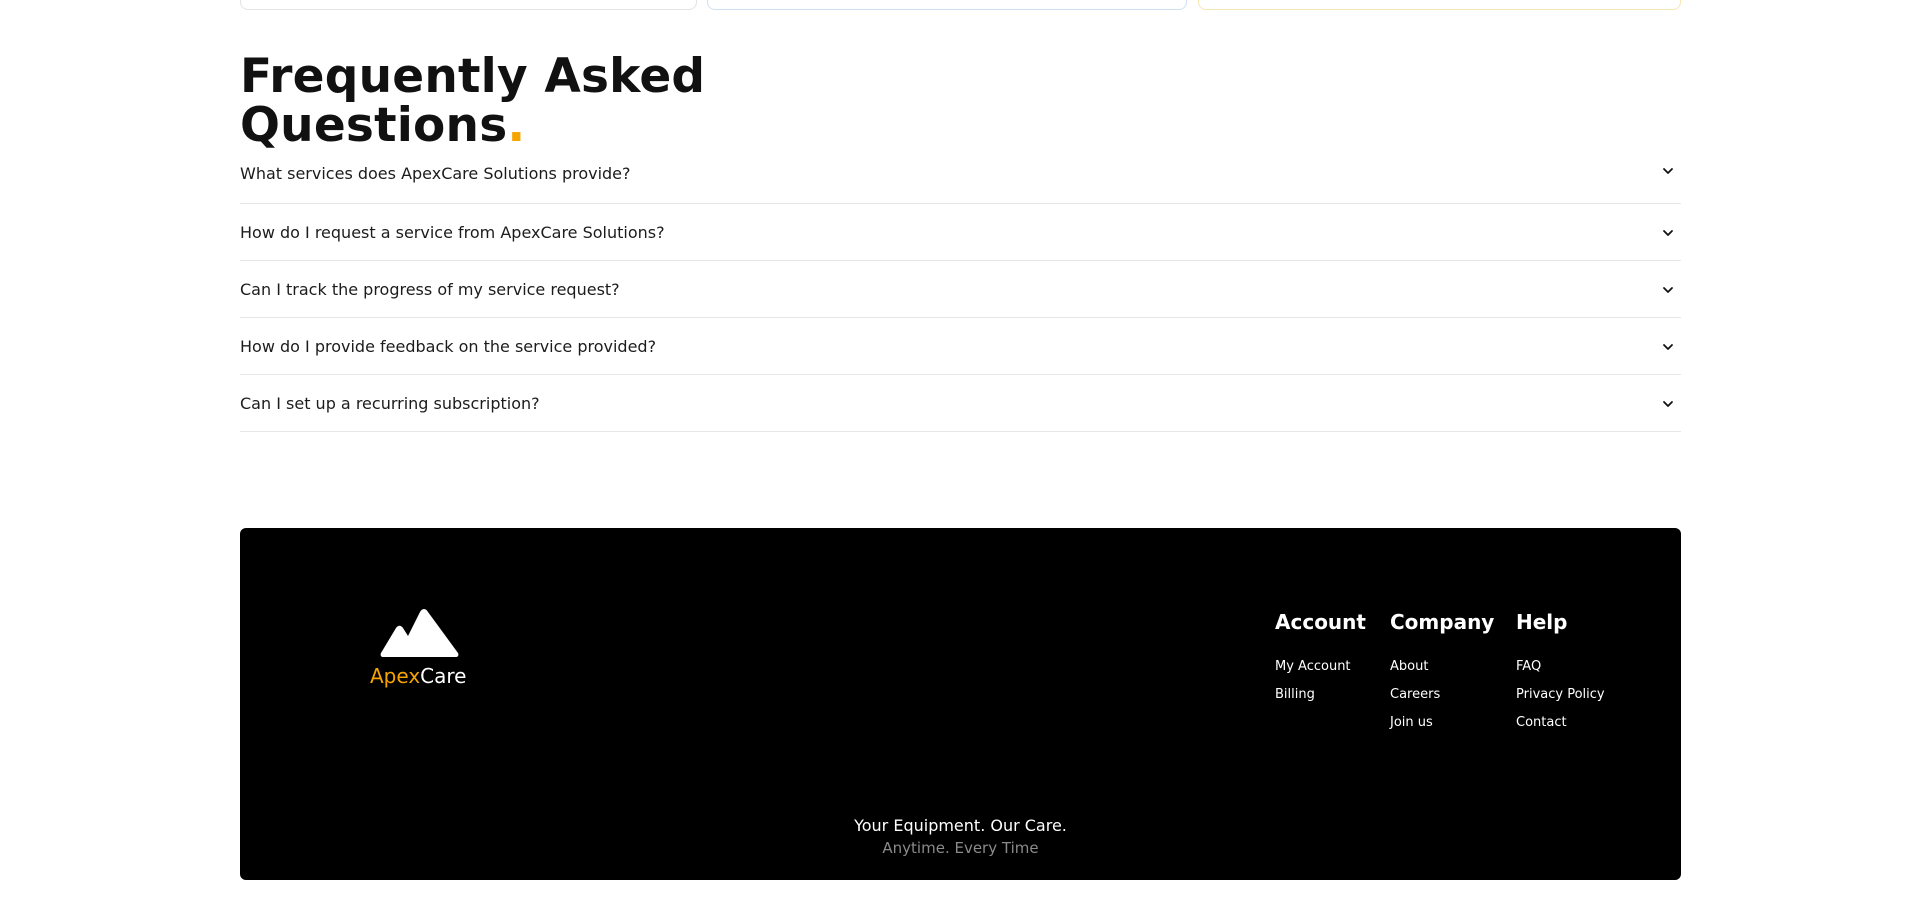 The width and height of the screenshot is (1918, 918). I want to click on footer-link-join-us: Join us, so click(1442, 723).